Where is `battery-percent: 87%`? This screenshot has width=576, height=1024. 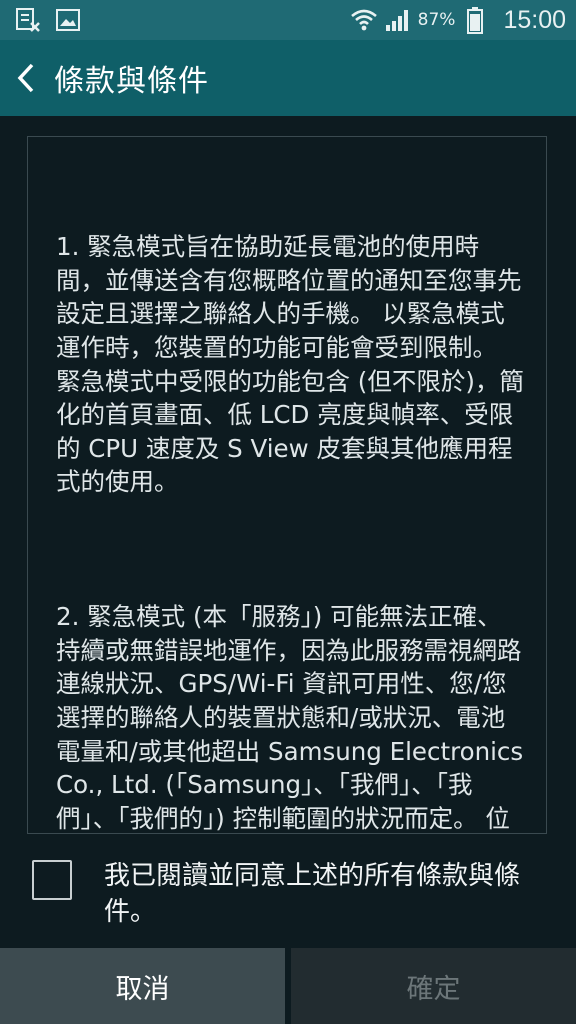 battery-percent: 87% is located at coordinates (436, 20).